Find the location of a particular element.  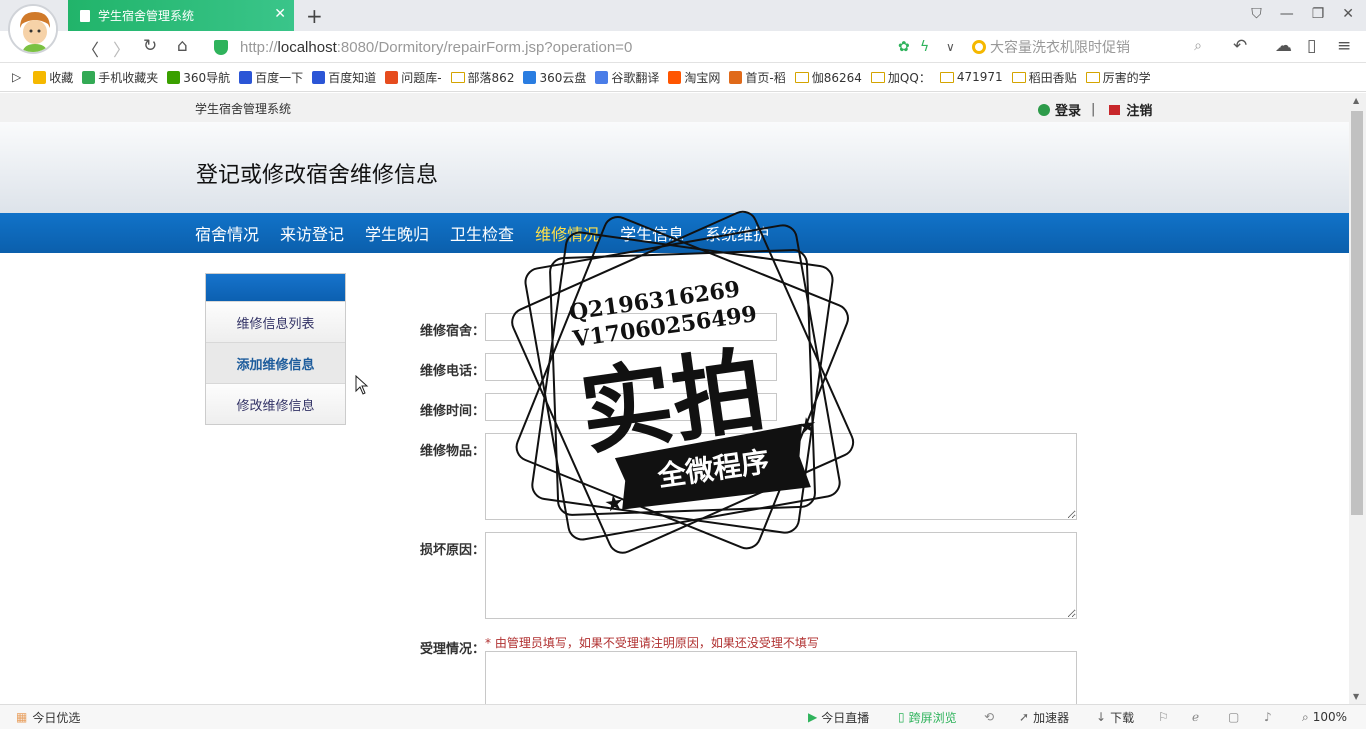

status-textarea is located at coordinates (781, 677).